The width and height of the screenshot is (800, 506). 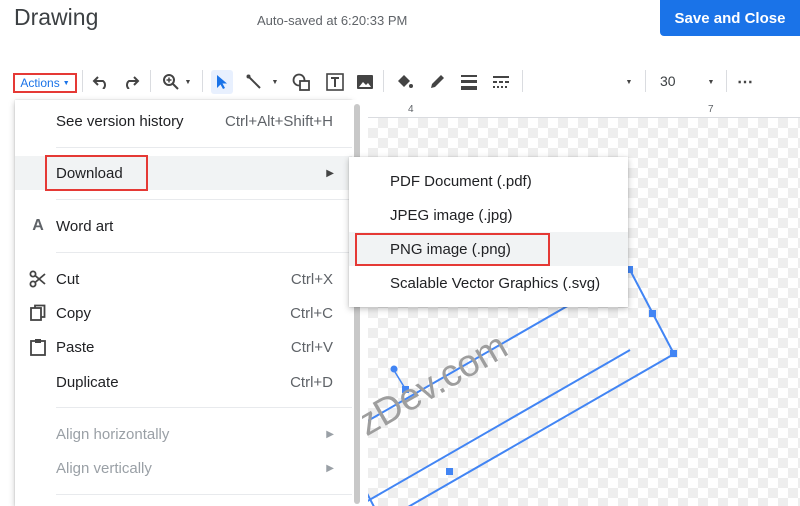 I want to click on image-icon, so click(x=365, y=82).